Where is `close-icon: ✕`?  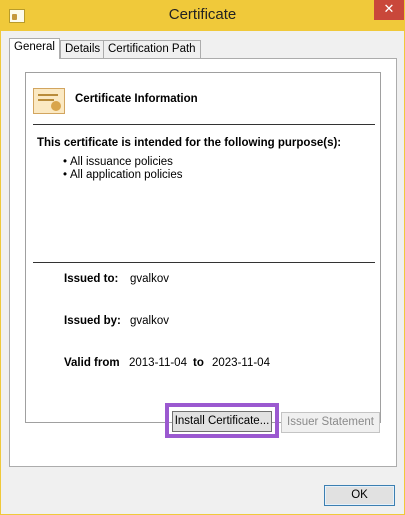
close-icon: ✕ is located at coordinates (389, 9).